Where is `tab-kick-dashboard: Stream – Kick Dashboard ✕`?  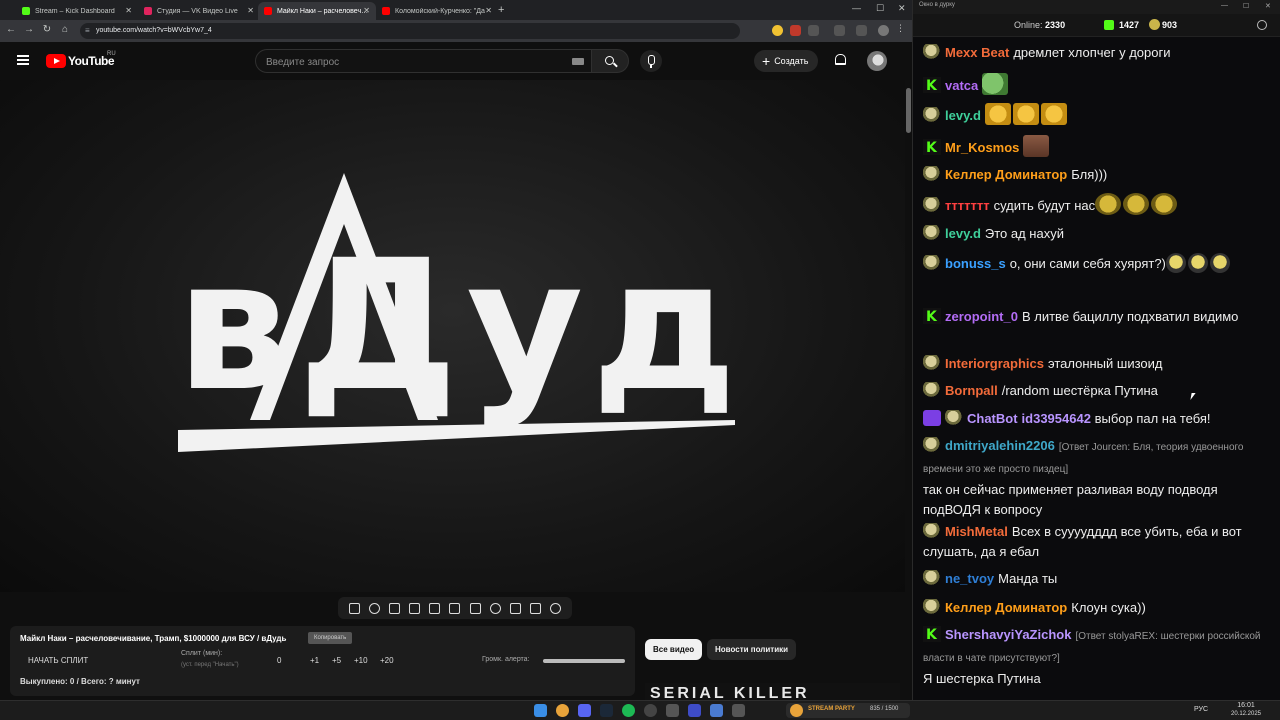 tab-kick-dashboard: Stream – Kick Dashboard ✕ is located at coordinates (77, 11).